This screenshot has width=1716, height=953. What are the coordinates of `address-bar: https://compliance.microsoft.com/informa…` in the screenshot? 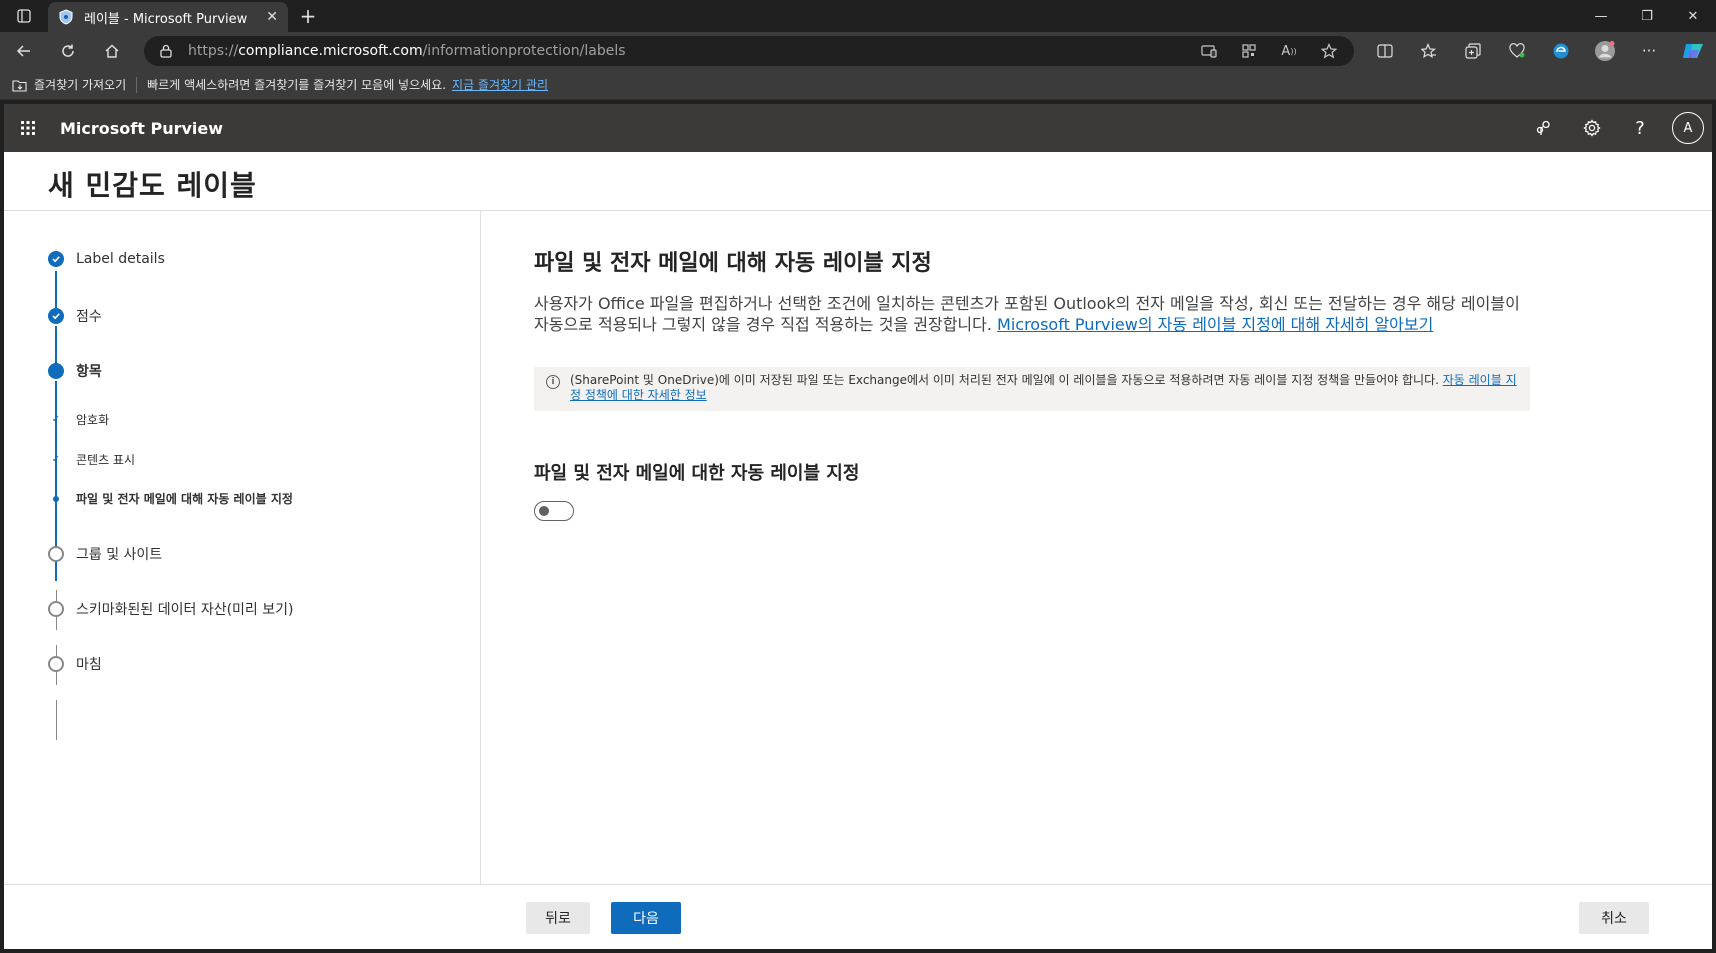 It's located at (749, 51).